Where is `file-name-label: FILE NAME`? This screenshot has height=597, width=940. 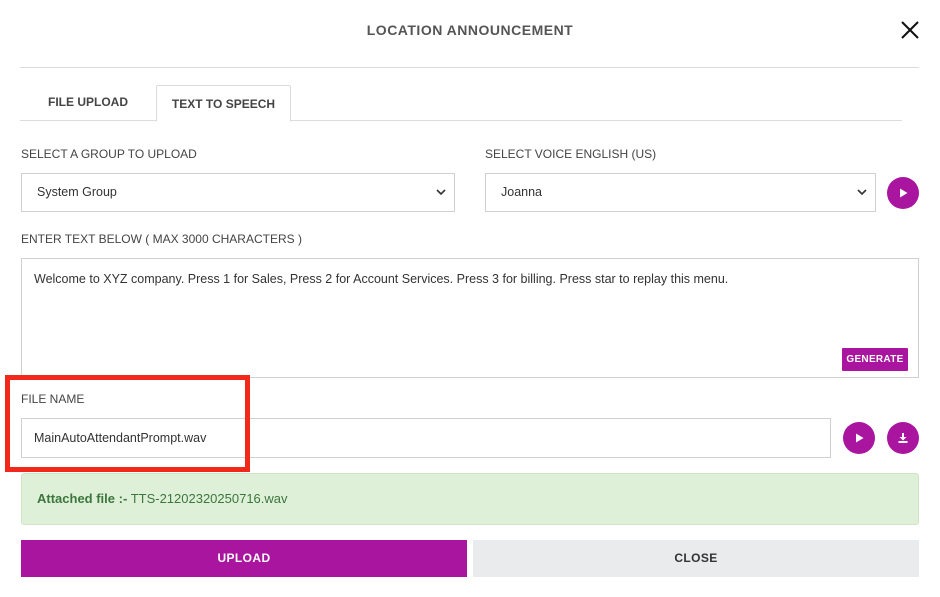
file-name-label: FILE NAME is located at coordinates (53, 399).